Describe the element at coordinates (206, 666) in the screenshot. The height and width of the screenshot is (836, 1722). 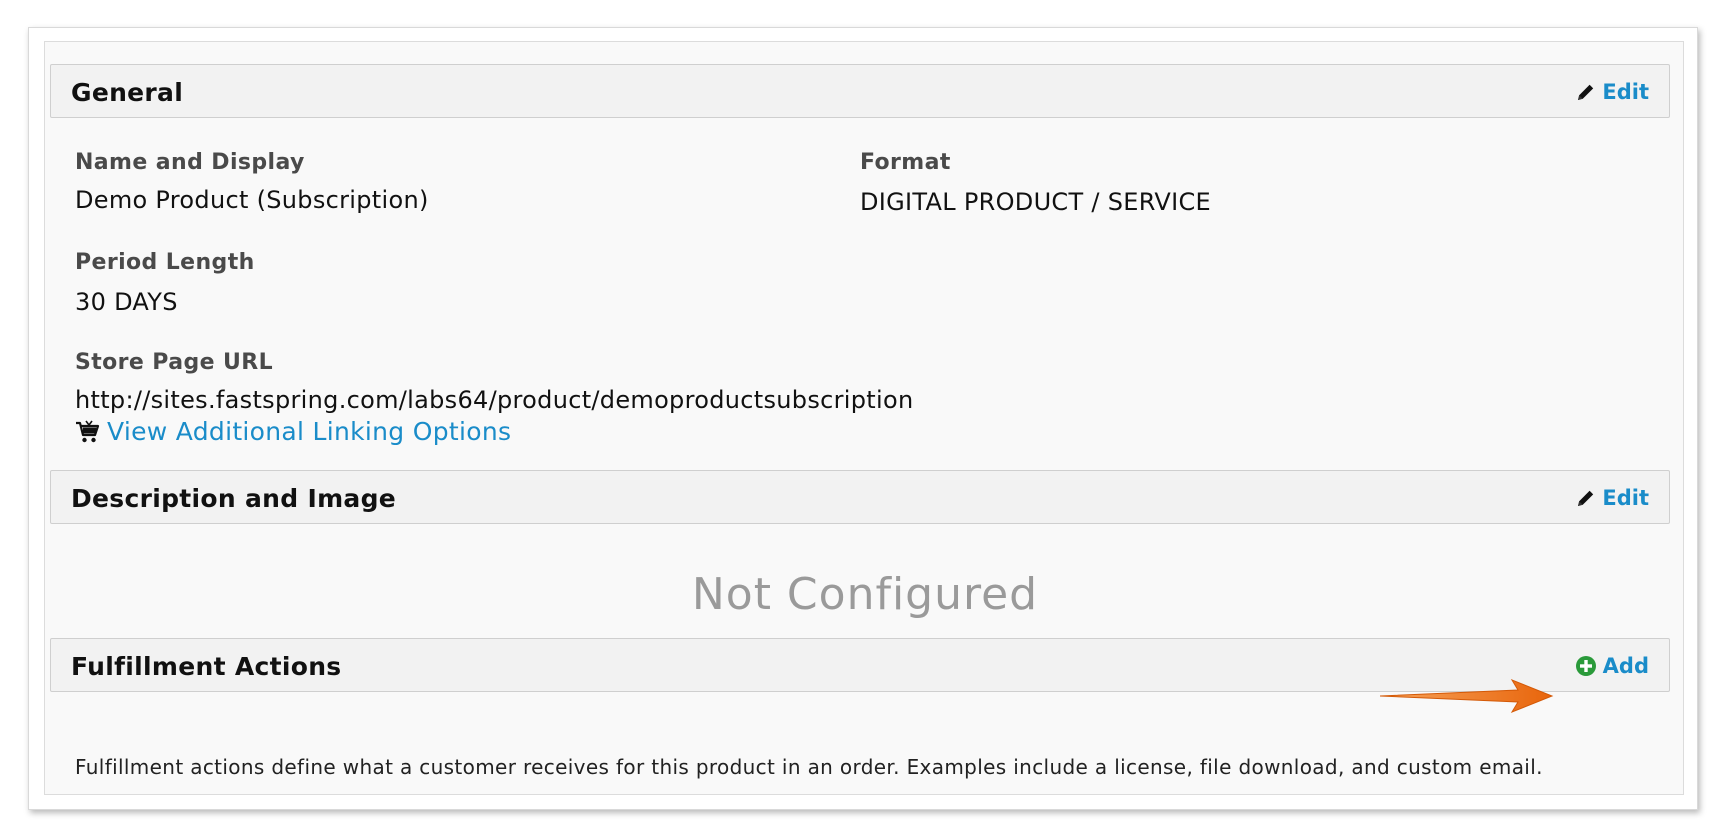
I see `fulfillment-title: Fulfillment Actions` at that location.